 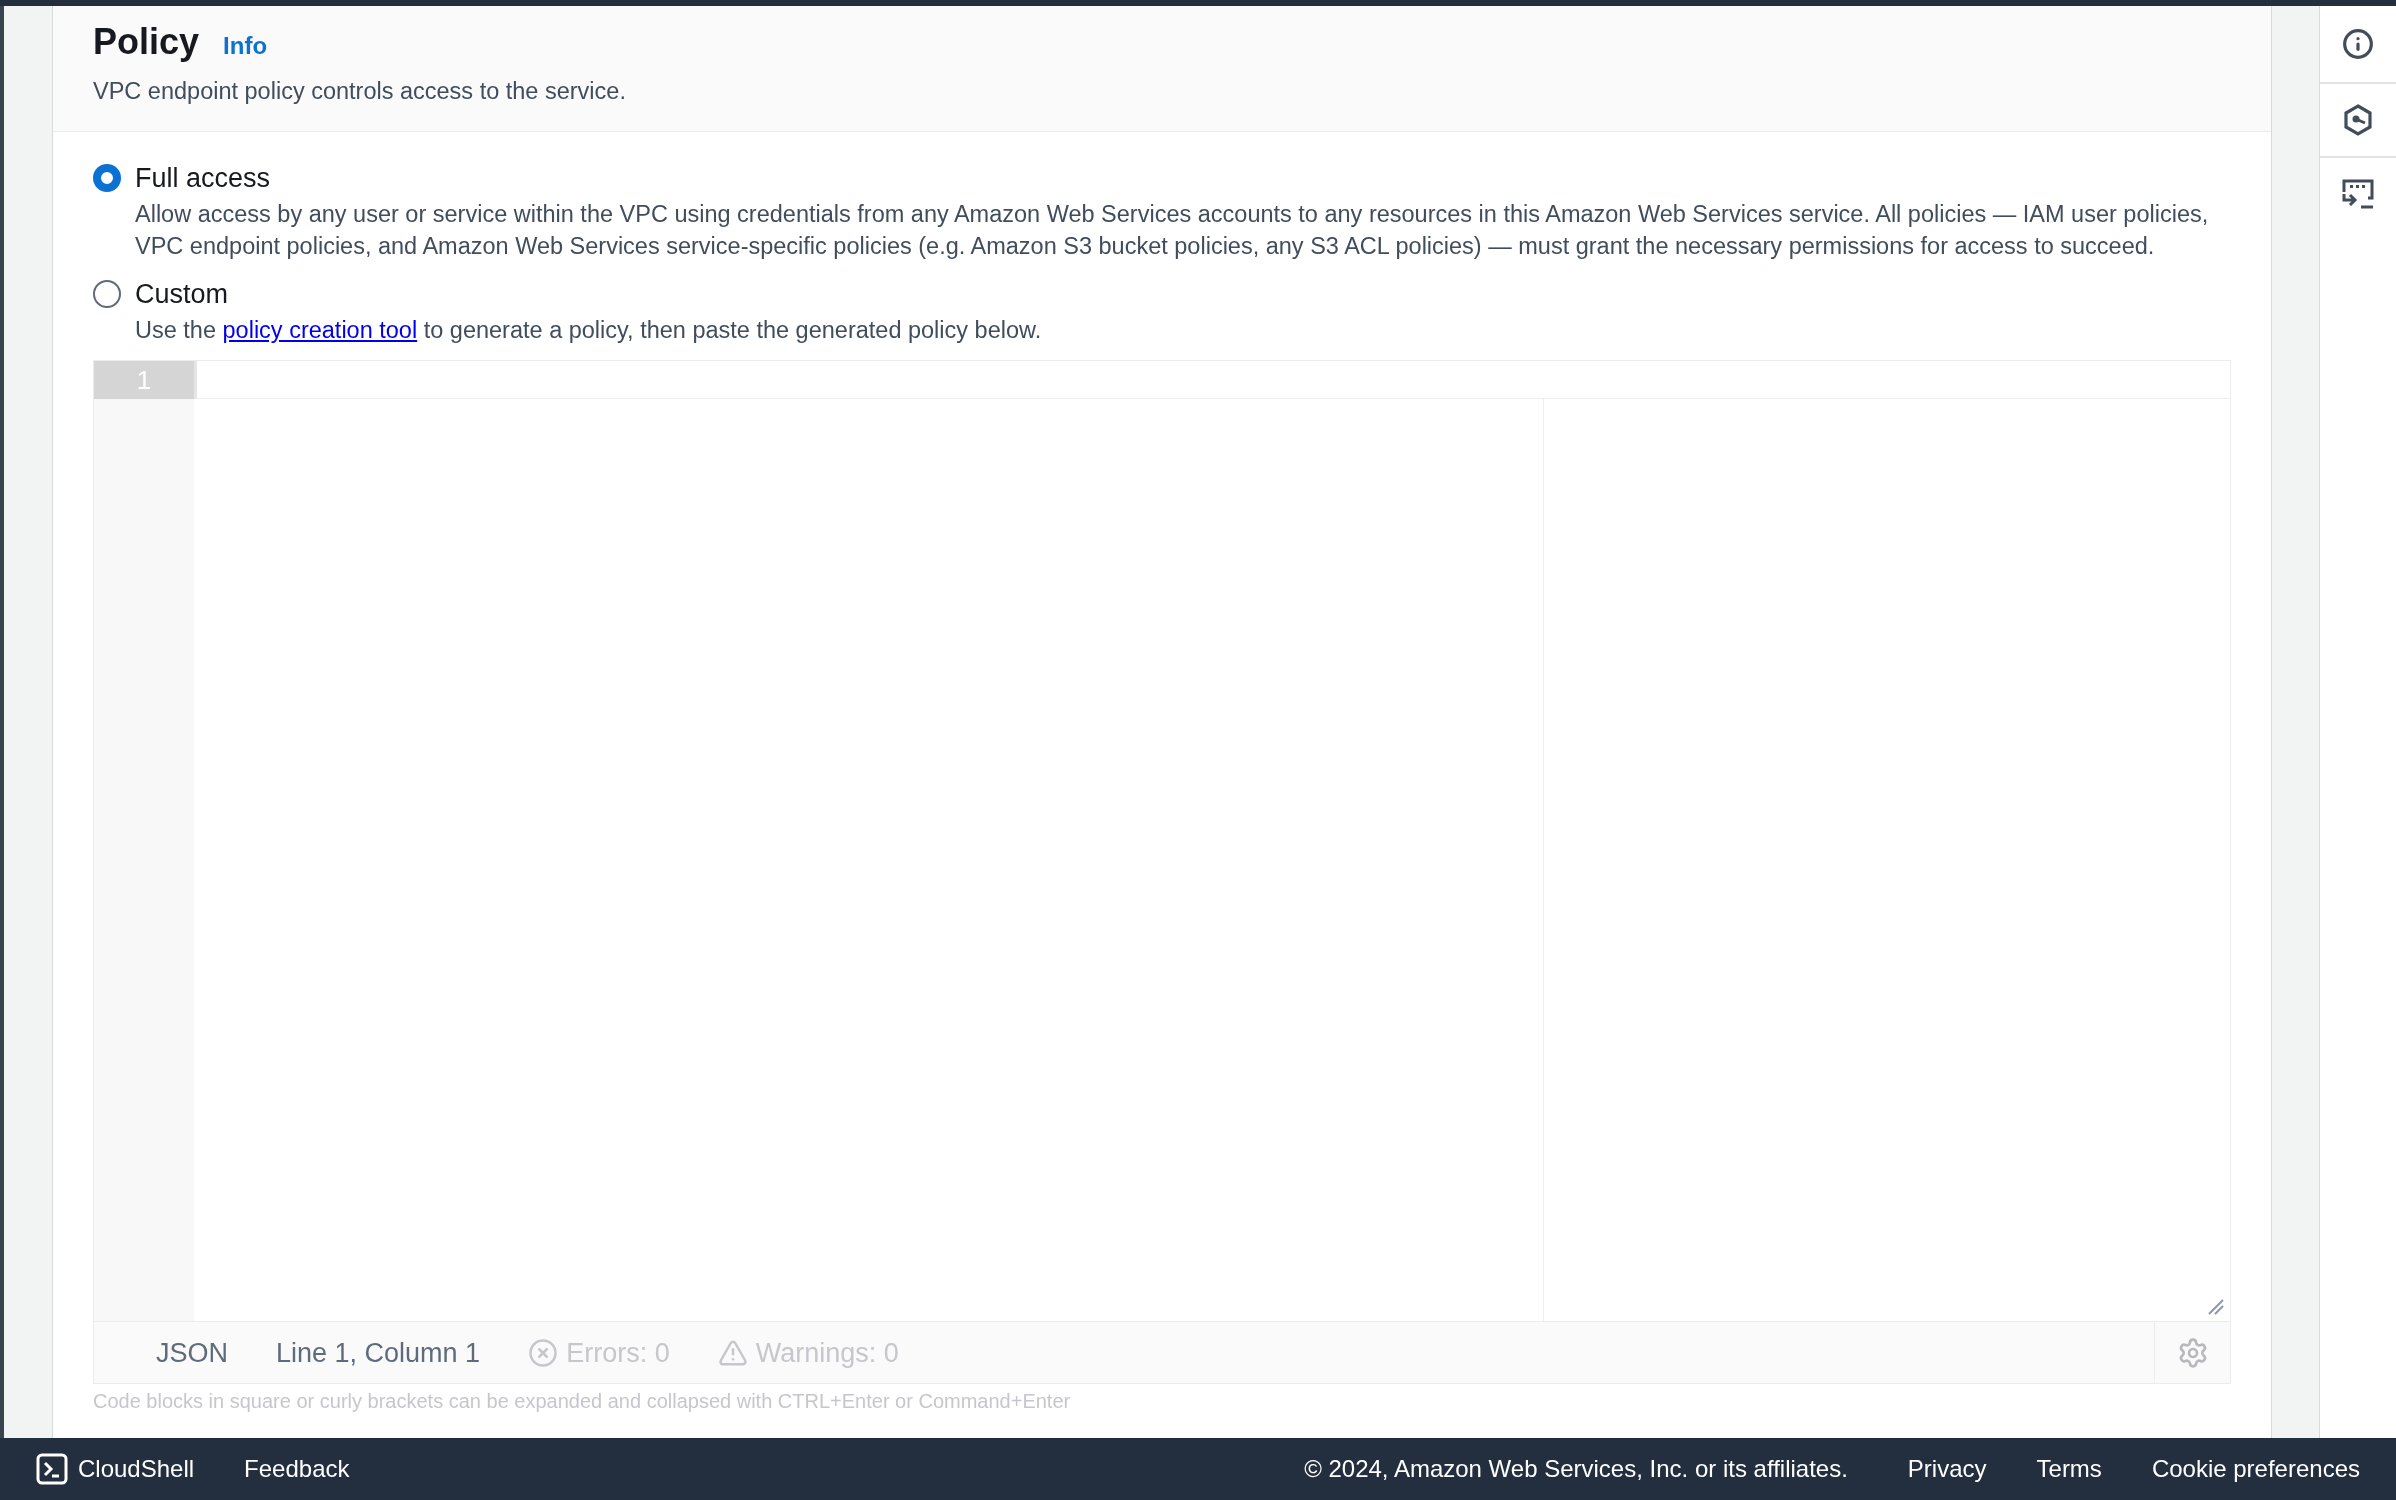 I want to click on editor-hint: Code blocks in square or curly brackets can be expanded and collapsed with CTRL+Enter or Command+Enter, so click(x=582, y=1402).